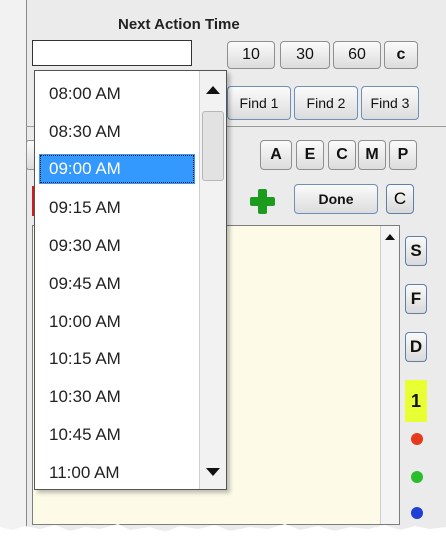 The width and height of the screenshot is (446, 548). Describe the element at coordinates (417, 439) in the screenshot. I see `red-dot-icon` at that location.